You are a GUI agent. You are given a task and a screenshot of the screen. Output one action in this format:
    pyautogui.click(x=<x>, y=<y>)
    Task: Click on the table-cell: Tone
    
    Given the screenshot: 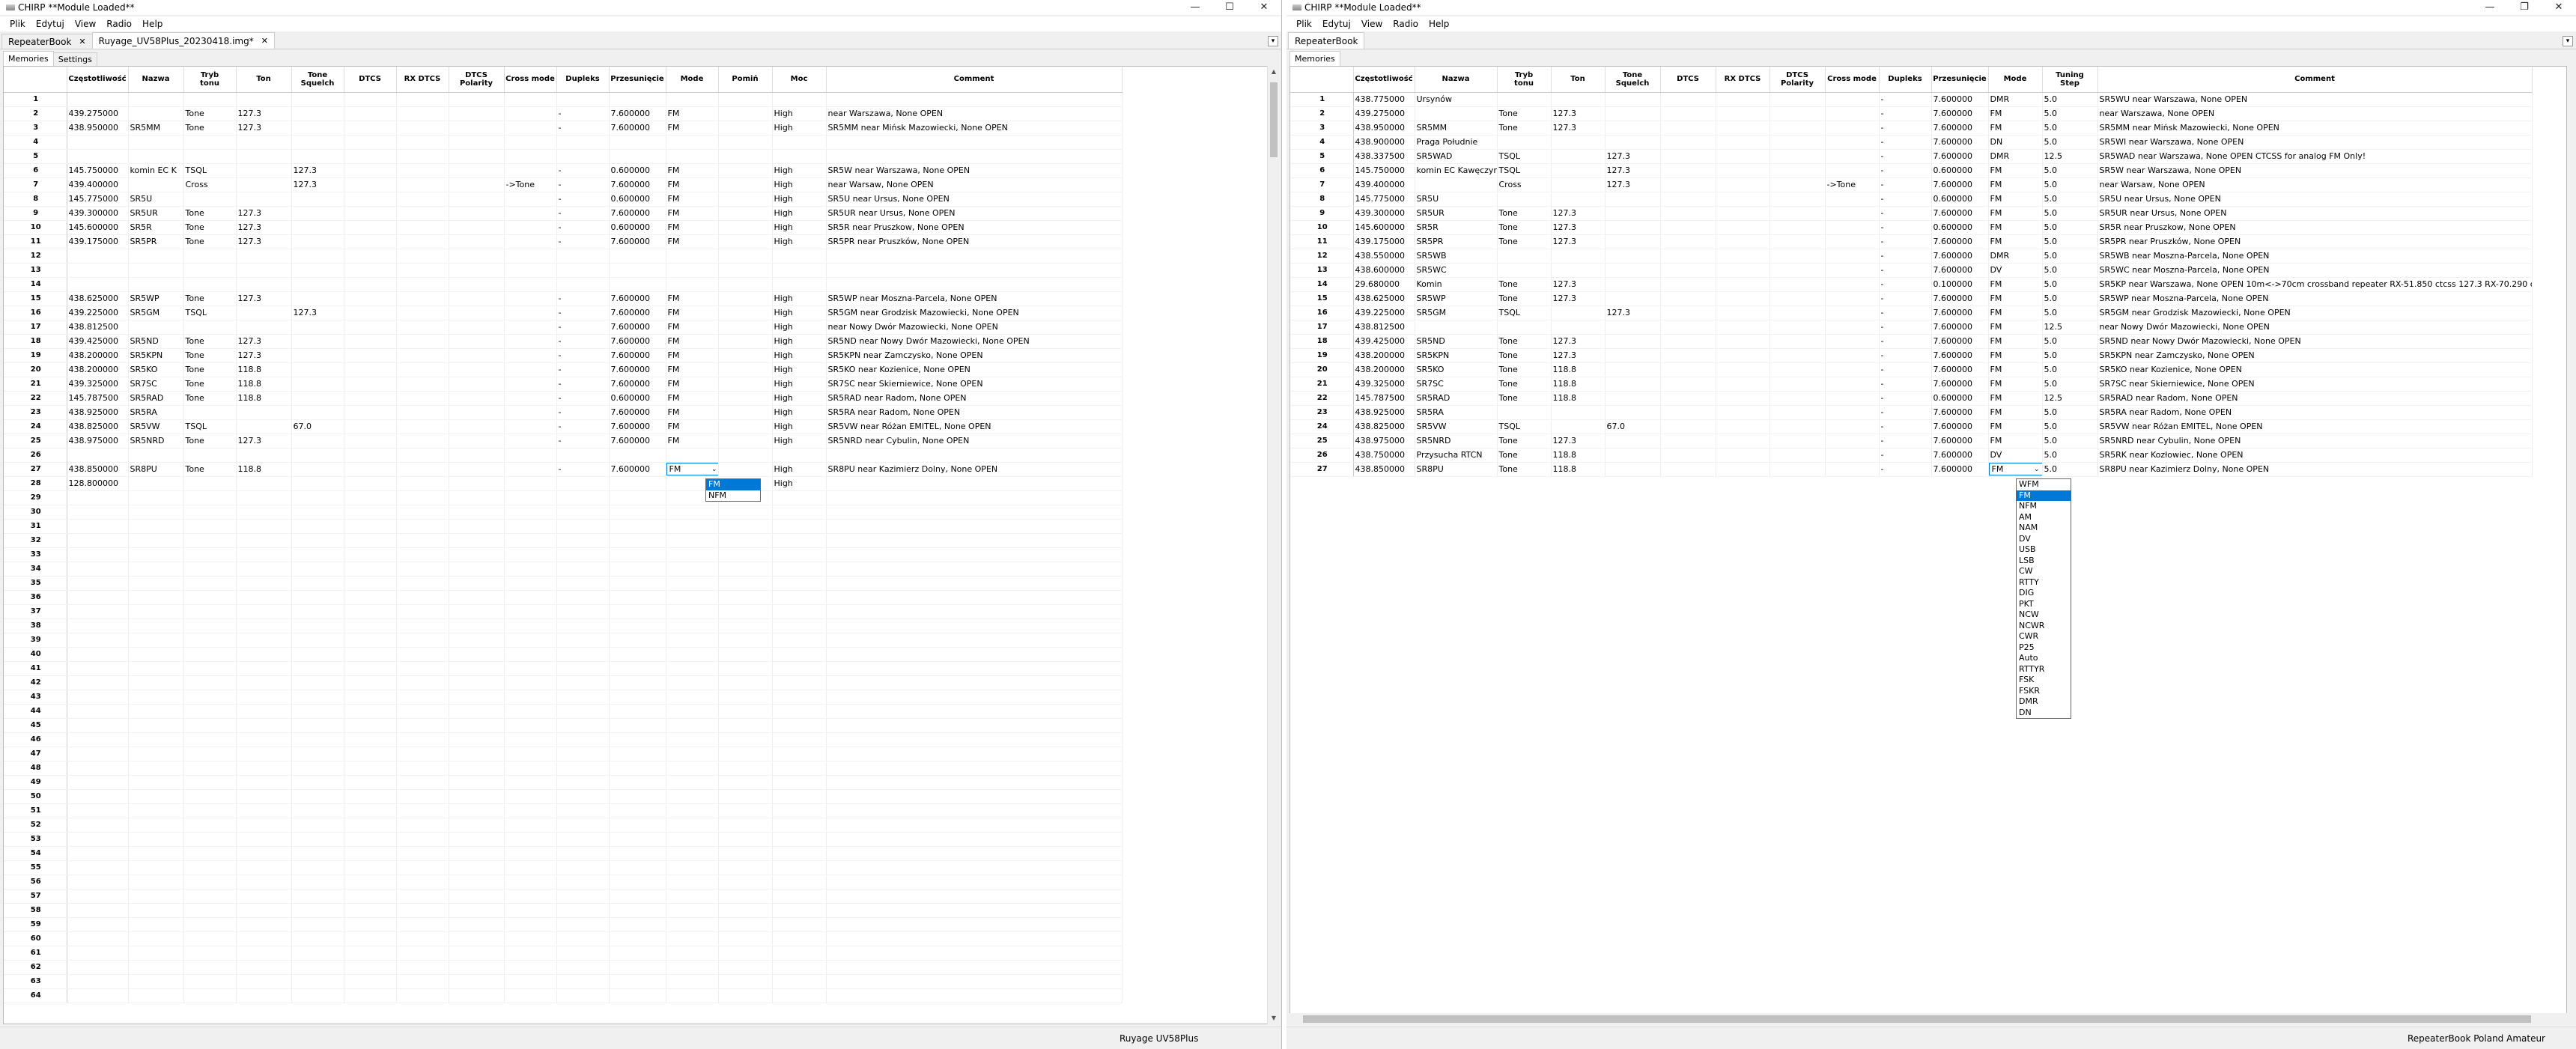 What is the action you would take?
    pyautogui.click(x=210, y=369)
    